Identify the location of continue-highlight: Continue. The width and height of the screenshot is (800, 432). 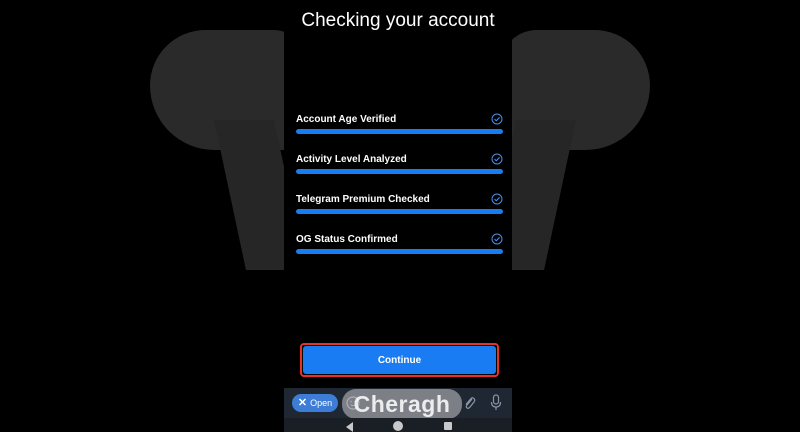
(399, 360).